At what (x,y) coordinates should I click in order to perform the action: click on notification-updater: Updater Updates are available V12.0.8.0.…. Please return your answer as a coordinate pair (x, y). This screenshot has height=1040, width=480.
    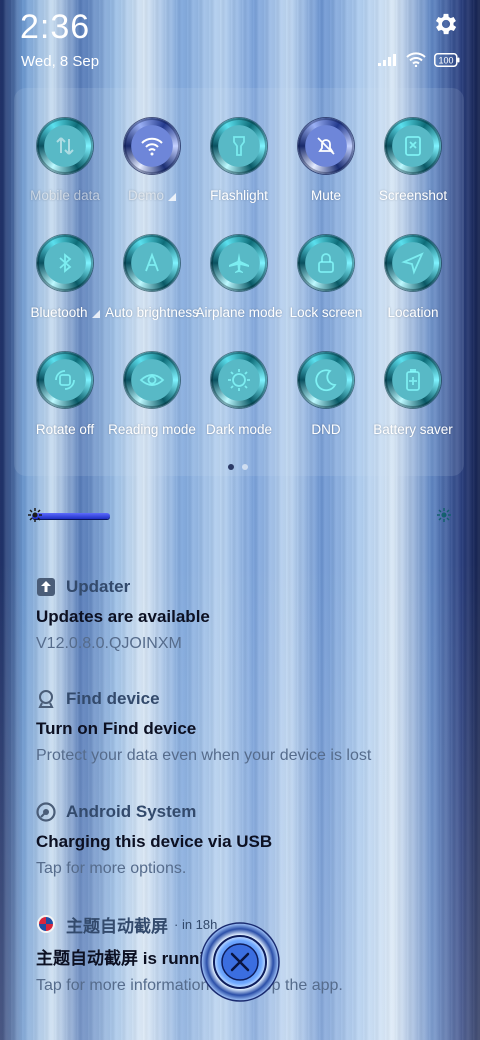
    Looking at the image, I should click on (251, 614).